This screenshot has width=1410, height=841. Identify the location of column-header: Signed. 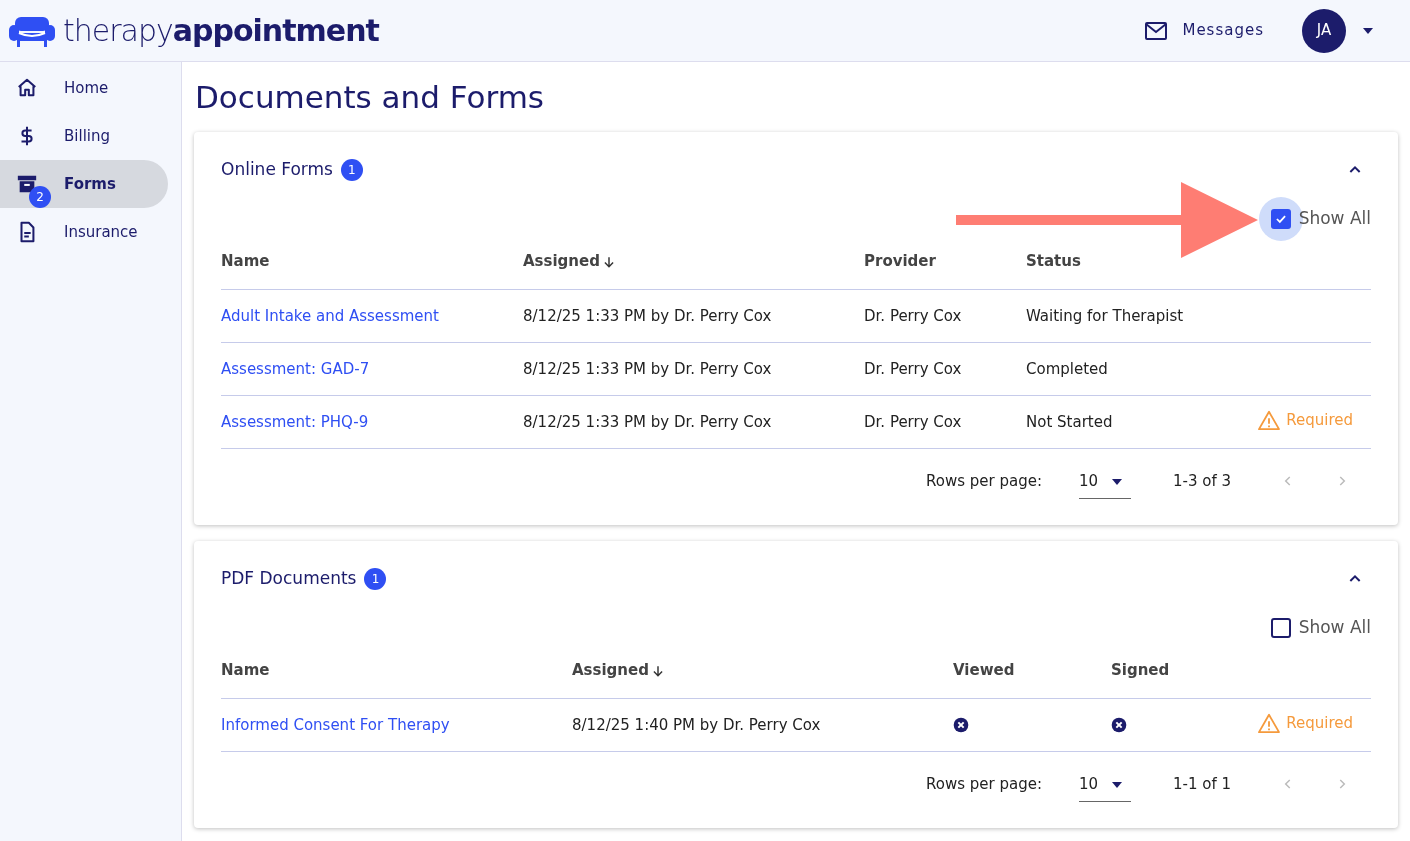
(1140, 670).